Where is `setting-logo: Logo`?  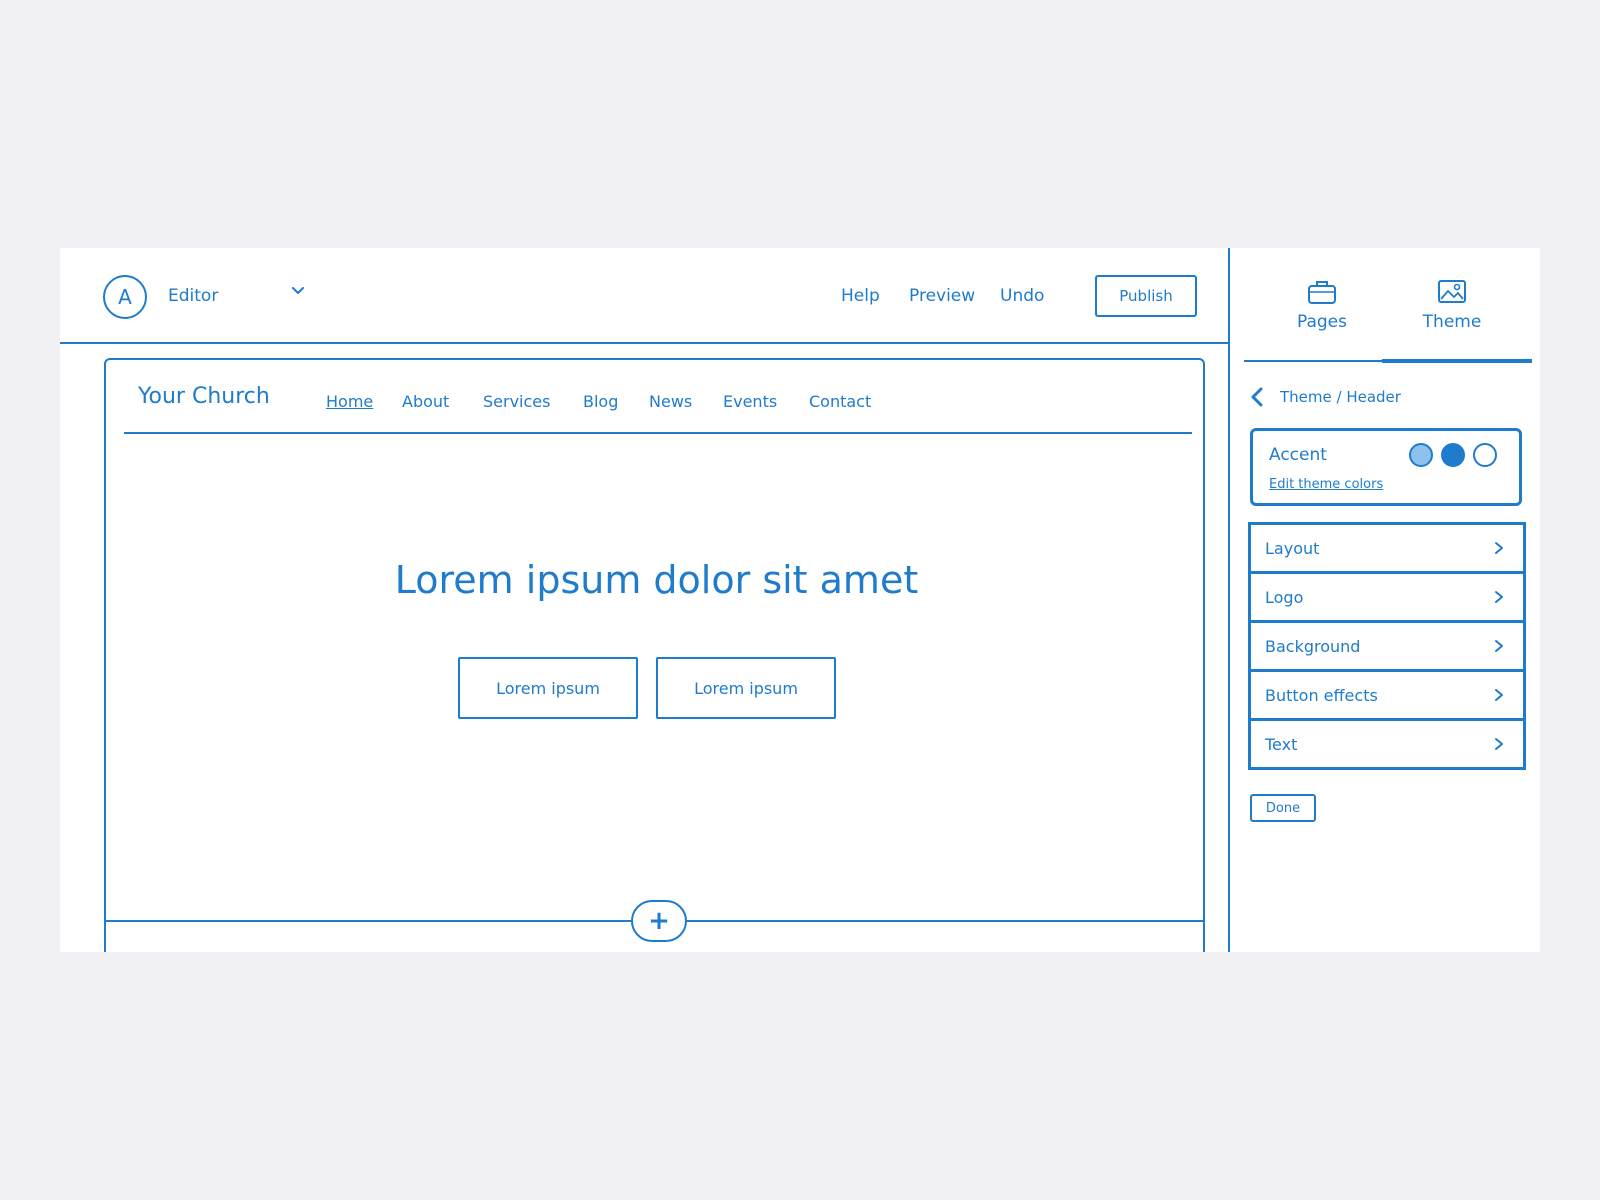
setting-logo: Logo is located at coordinates (1387, 598).